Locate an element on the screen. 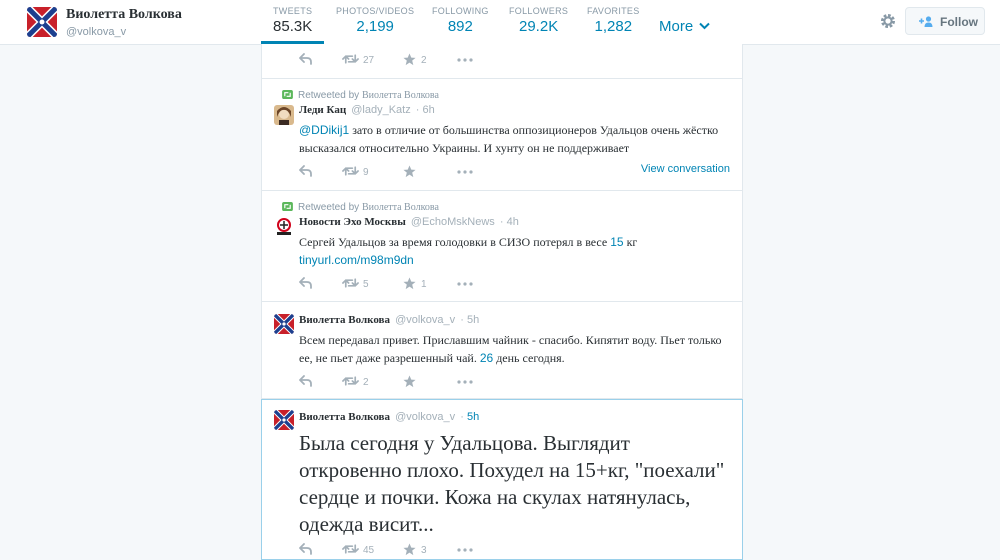  retweet-count: 45 is located at coordinates (369, 550).